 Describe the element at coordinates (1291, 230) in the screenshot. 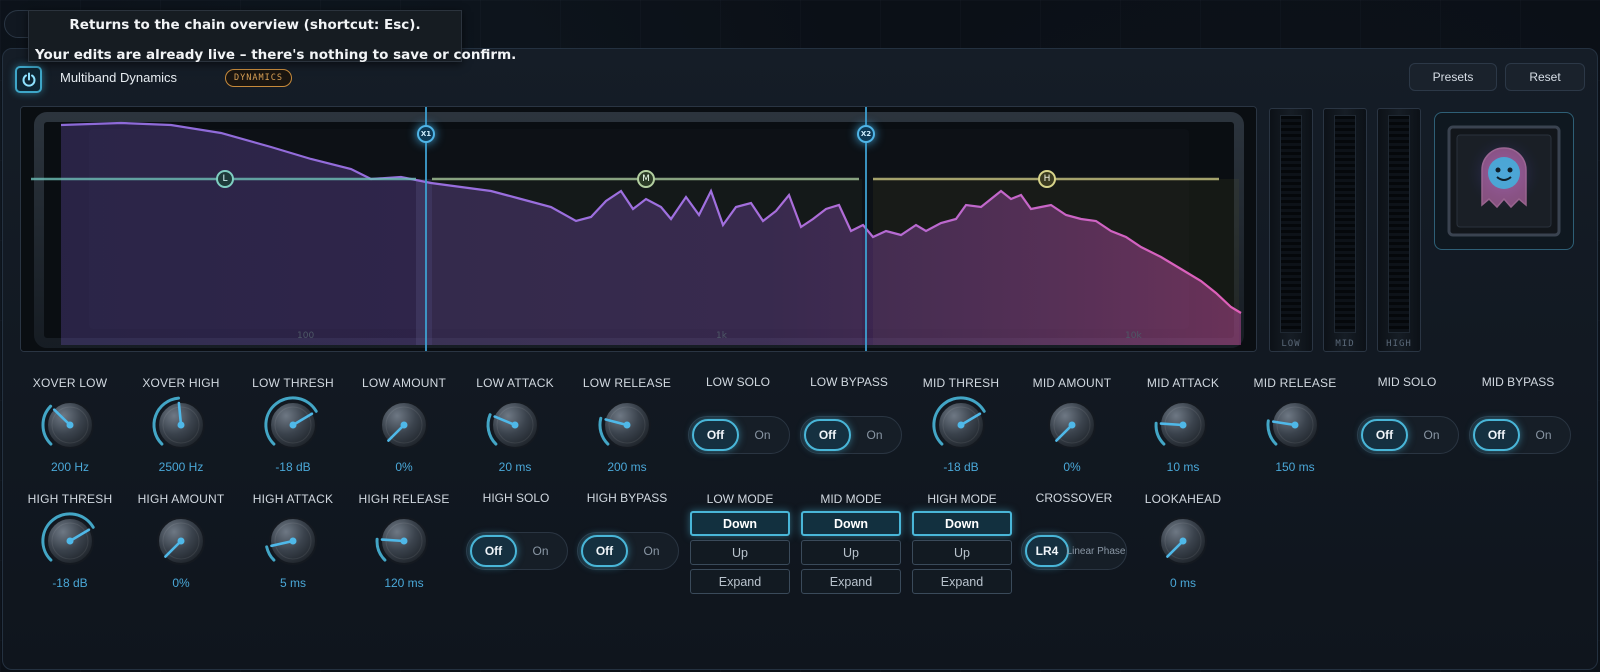

I see `meter-low: LOW` at that location.